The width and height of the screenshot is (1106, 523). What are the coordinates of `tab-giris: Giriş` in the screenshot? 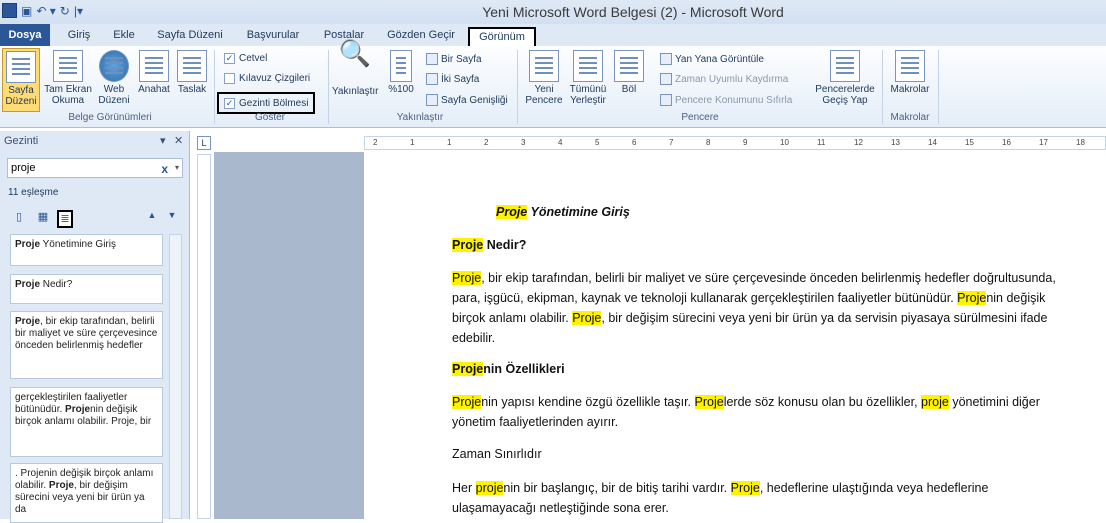 It's located at (79, 36).